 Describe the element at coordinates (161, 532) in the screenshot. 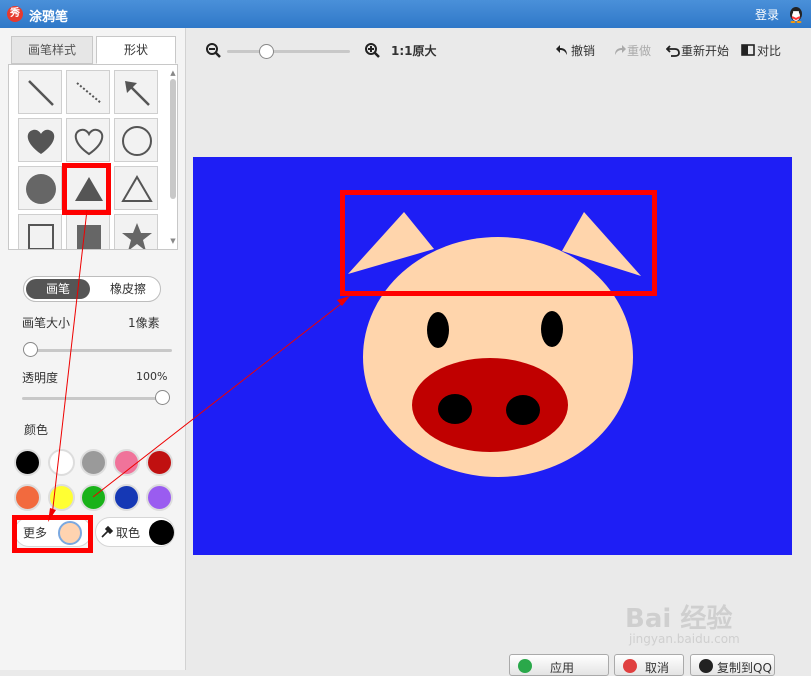

I see `picked-color-swatch` at that location.